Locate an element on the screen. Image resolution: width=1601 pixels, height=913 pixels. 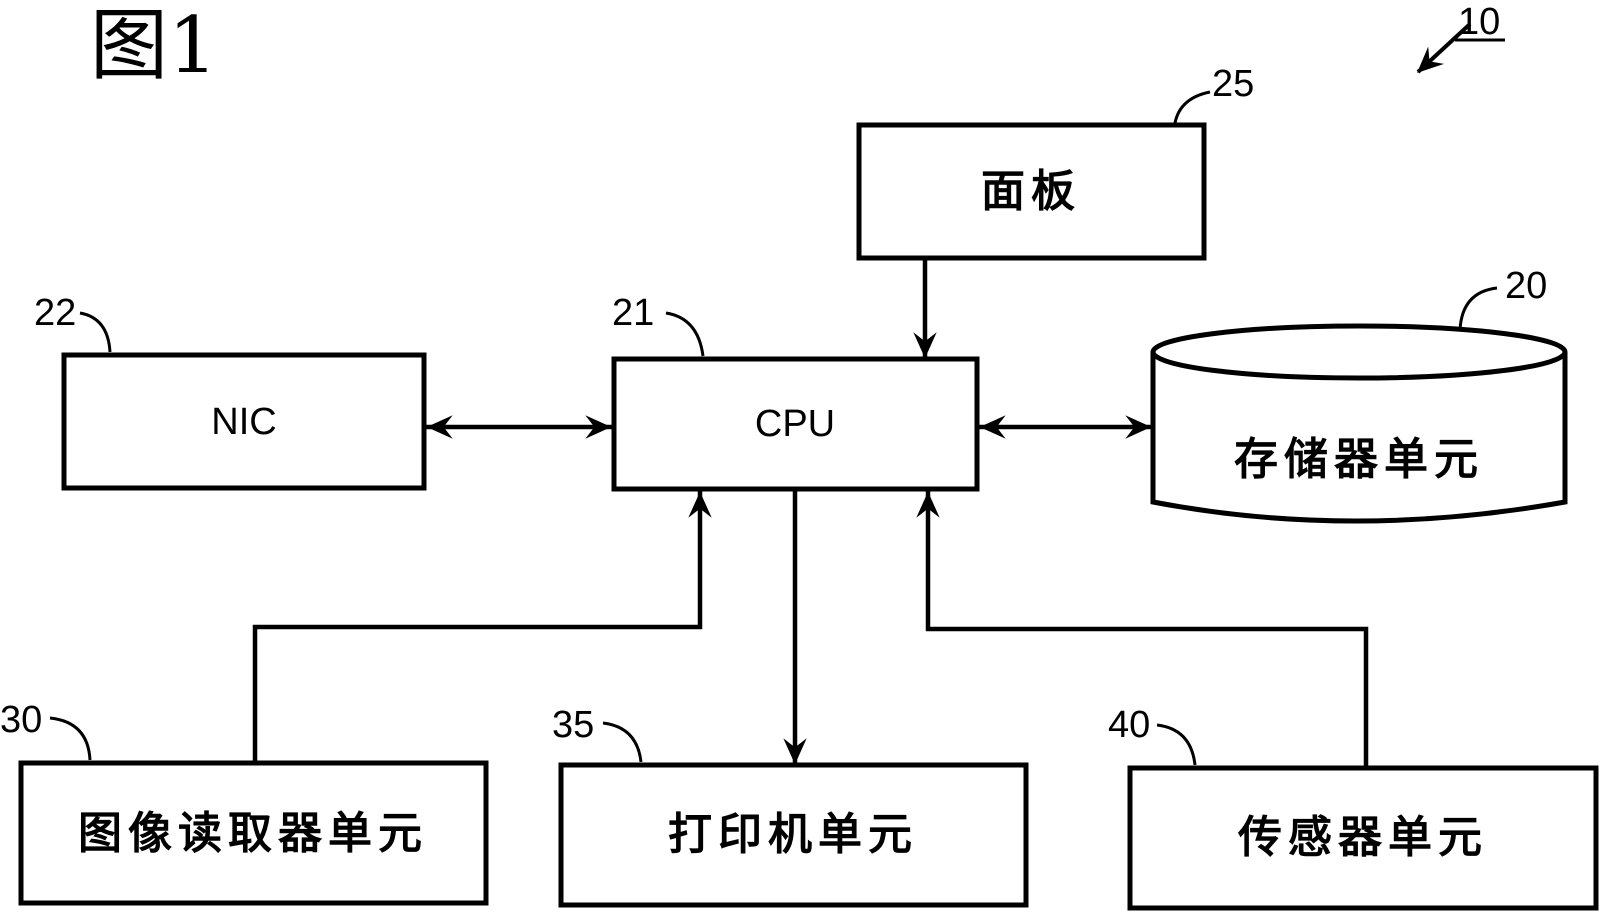
storage-label: 存储器单元 is located at coordinates (1359, 459).